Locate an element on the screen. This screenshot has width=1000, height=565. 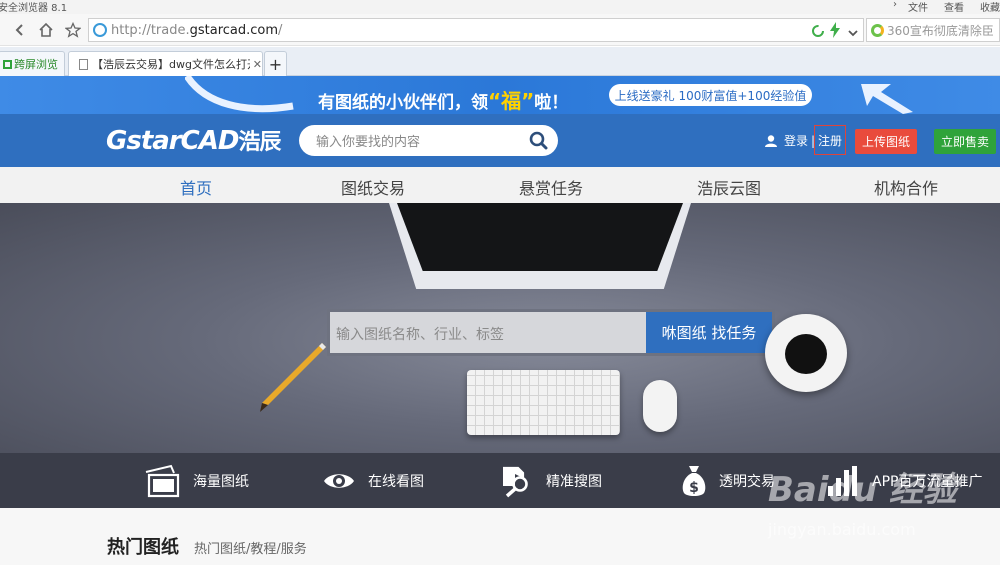
site-search-input: 输入你要找的内容 is located at coordinates (428, 140).